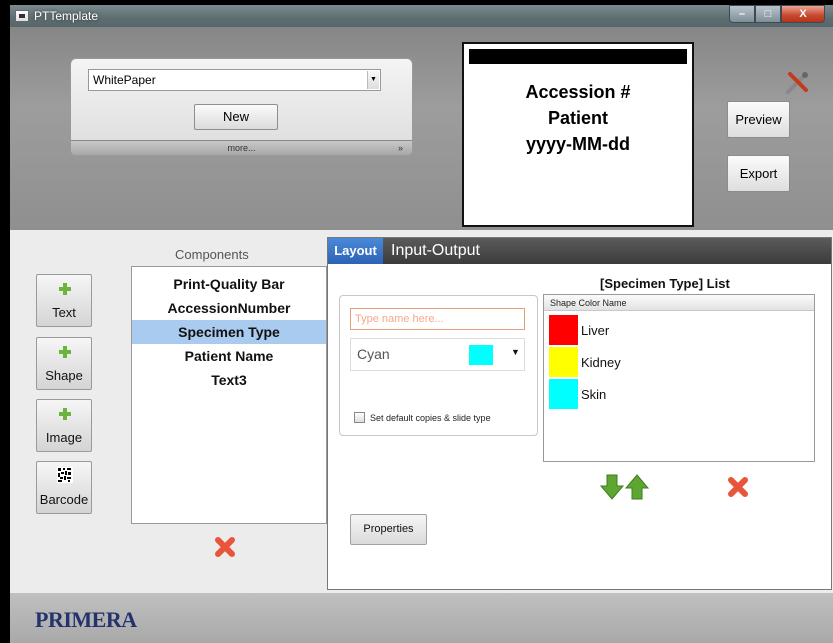  Describe the element at coordinates (64, 487) in the screenshot. I see `add-barcode-button: Barcode` at that location.